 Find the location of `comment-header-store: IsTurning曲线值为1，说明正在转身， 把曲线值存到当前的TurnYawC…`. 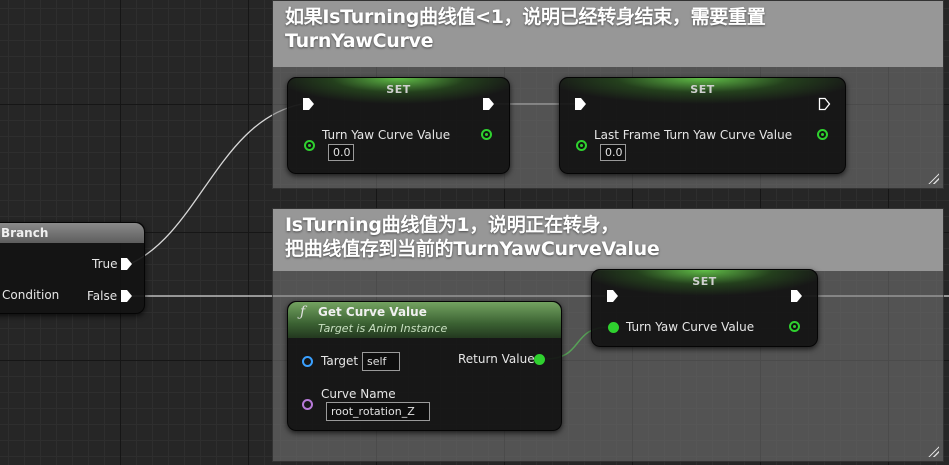

comment-header-store: IsTurning曲线值为1，说明正在转身， 把曲线值存到当前的TurnYawC… is located at coordinates (608, 240).